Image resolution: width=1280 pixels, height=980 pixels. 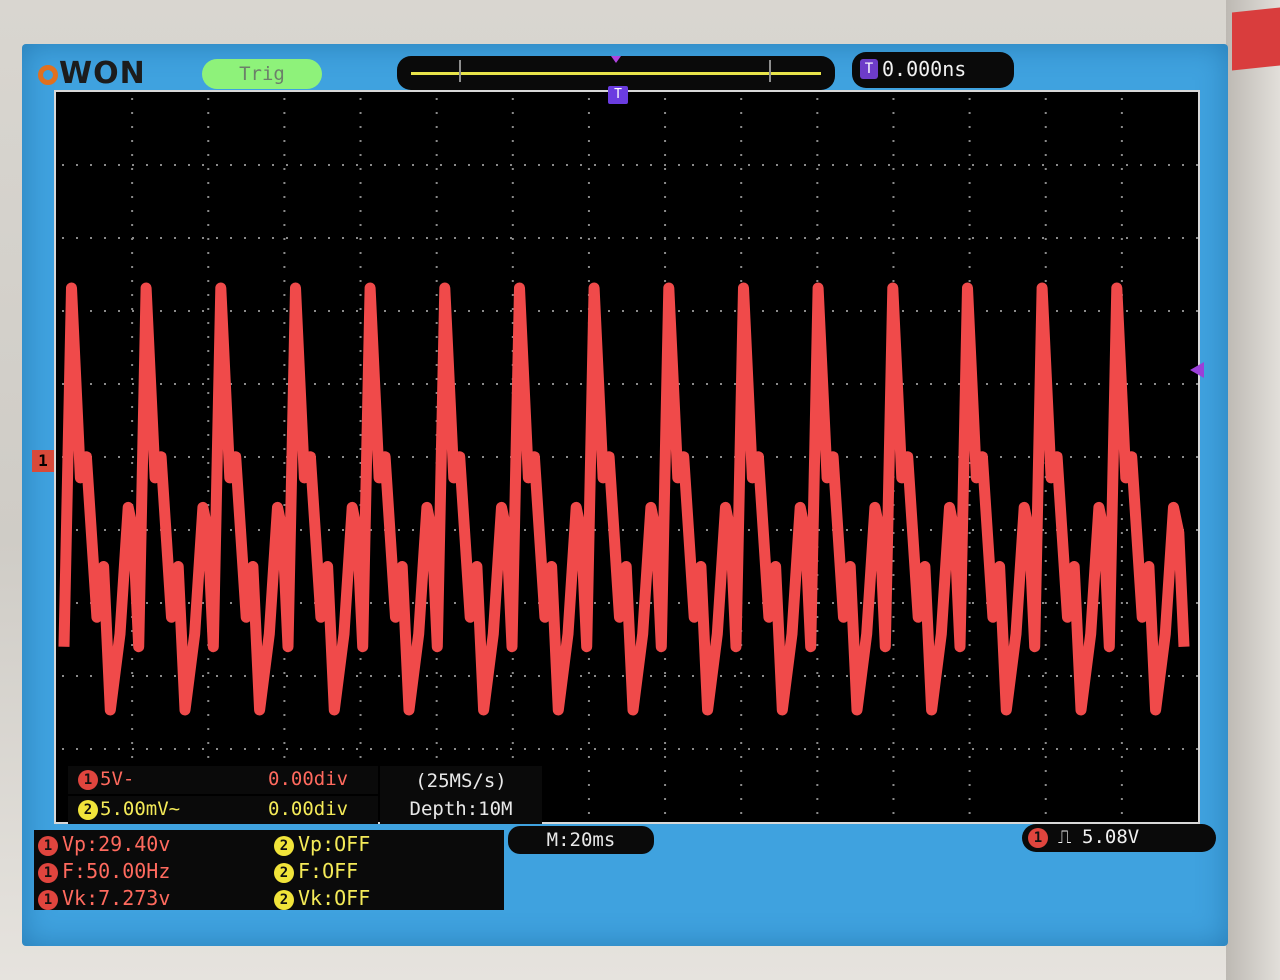 I want to click on ch1-vp-measurement: 1 Vp:29.40v, so click(x=104, y=845).